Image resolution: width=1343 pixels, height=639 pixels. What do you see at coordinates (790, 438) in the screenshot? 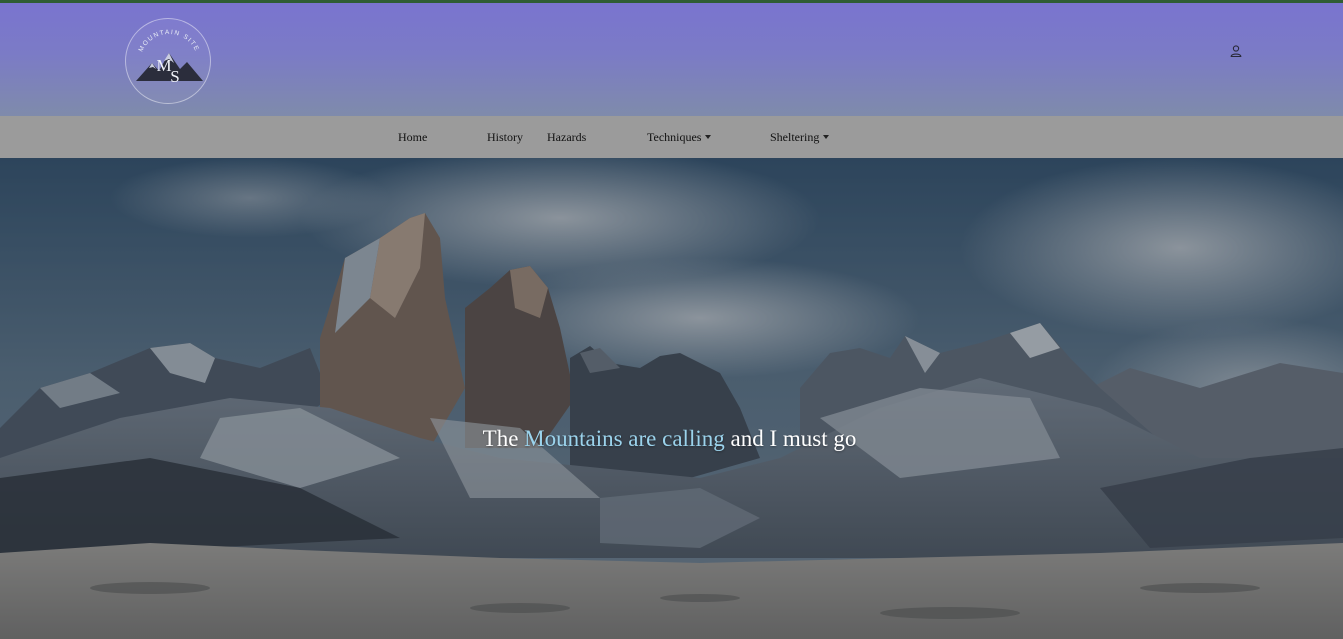
I see `tagline-post: and I must go` at bounding box center [790, 438].